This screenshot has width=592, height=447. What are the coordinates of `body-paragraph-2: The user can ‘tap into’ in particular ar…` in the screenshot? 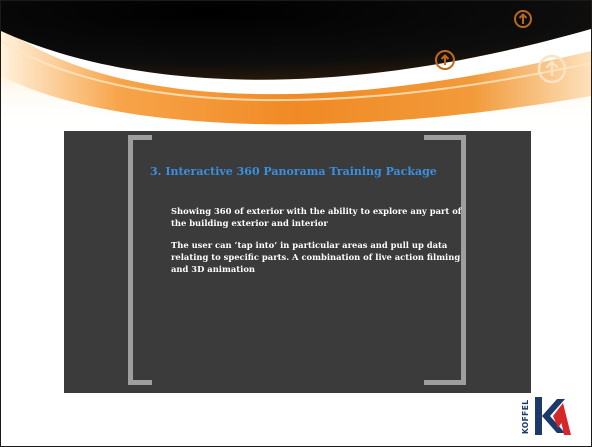 It's located at (316, 257).